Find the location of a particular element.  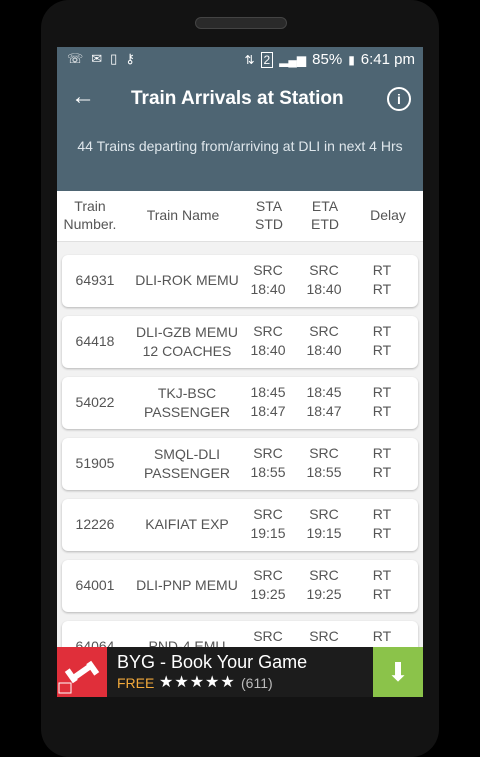

train-number: 64001 is located at coordinates (95, 585).